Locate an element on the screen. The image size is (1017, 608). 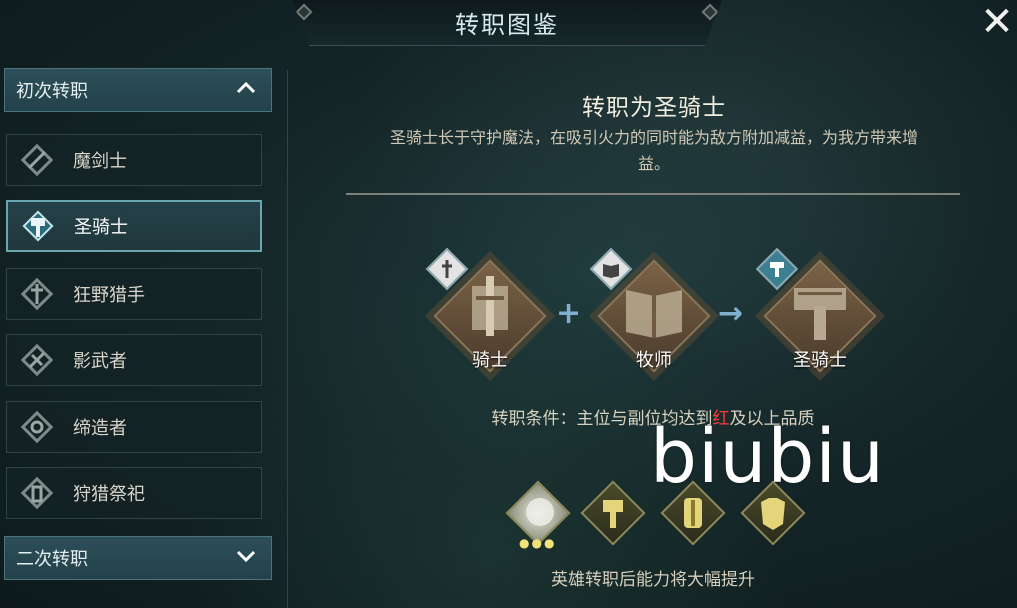
sidebar-item-label: 魔剑士 is located at coordinates (100, 161).